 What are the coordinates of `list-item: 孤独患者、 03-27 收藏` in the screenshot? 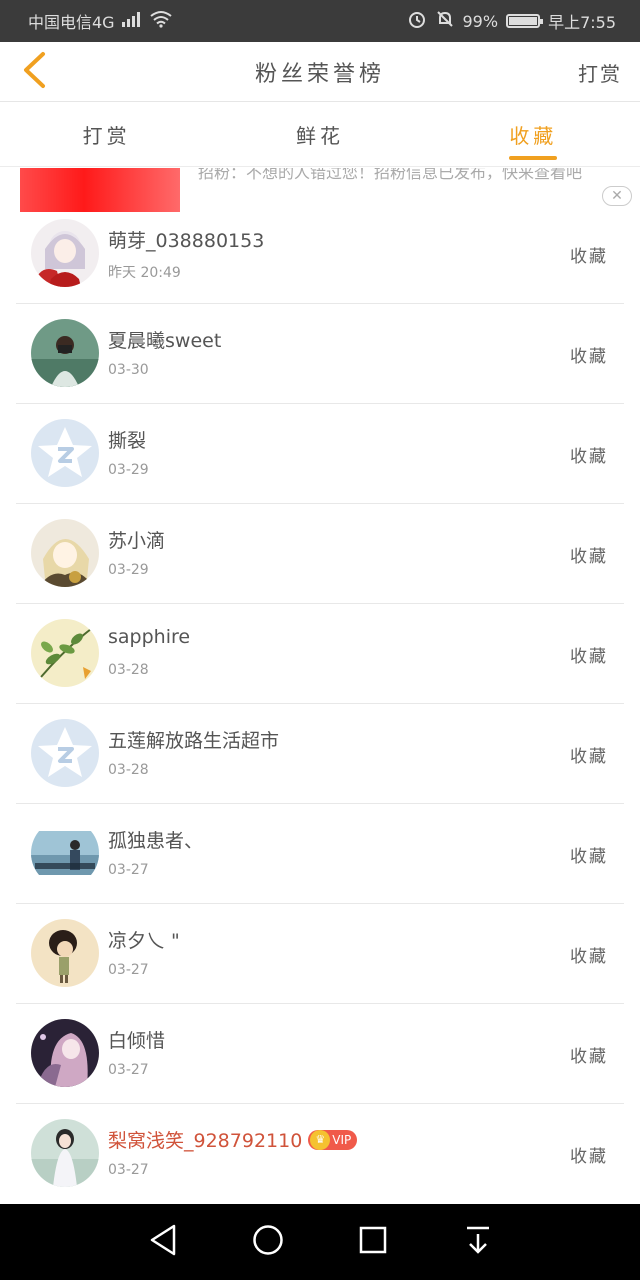 It's located at (320, 854).